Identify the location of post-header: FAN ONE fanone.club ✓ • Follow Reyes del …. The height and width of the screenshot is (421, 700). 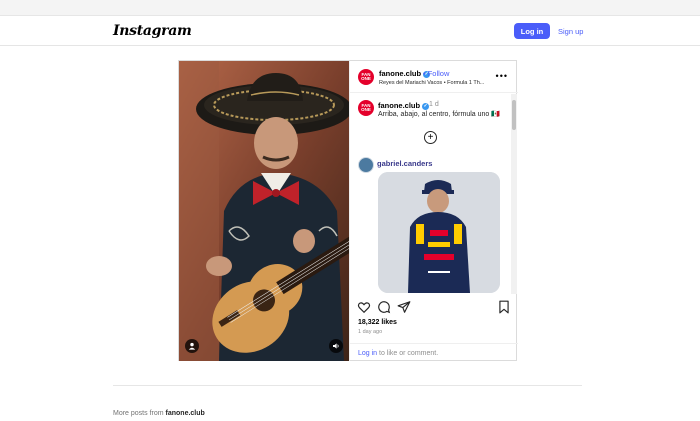
(434, 77).